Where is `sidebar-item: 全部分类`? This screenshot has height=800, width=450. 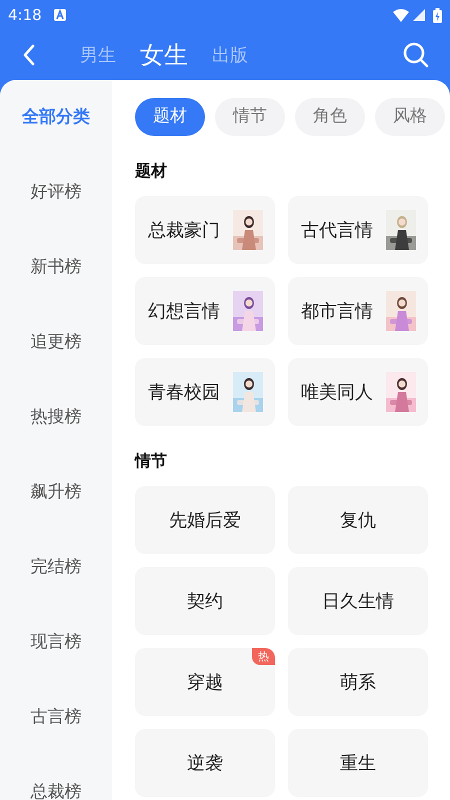 sidebar-item: 全部分类 is located at coordinates (56, 117).